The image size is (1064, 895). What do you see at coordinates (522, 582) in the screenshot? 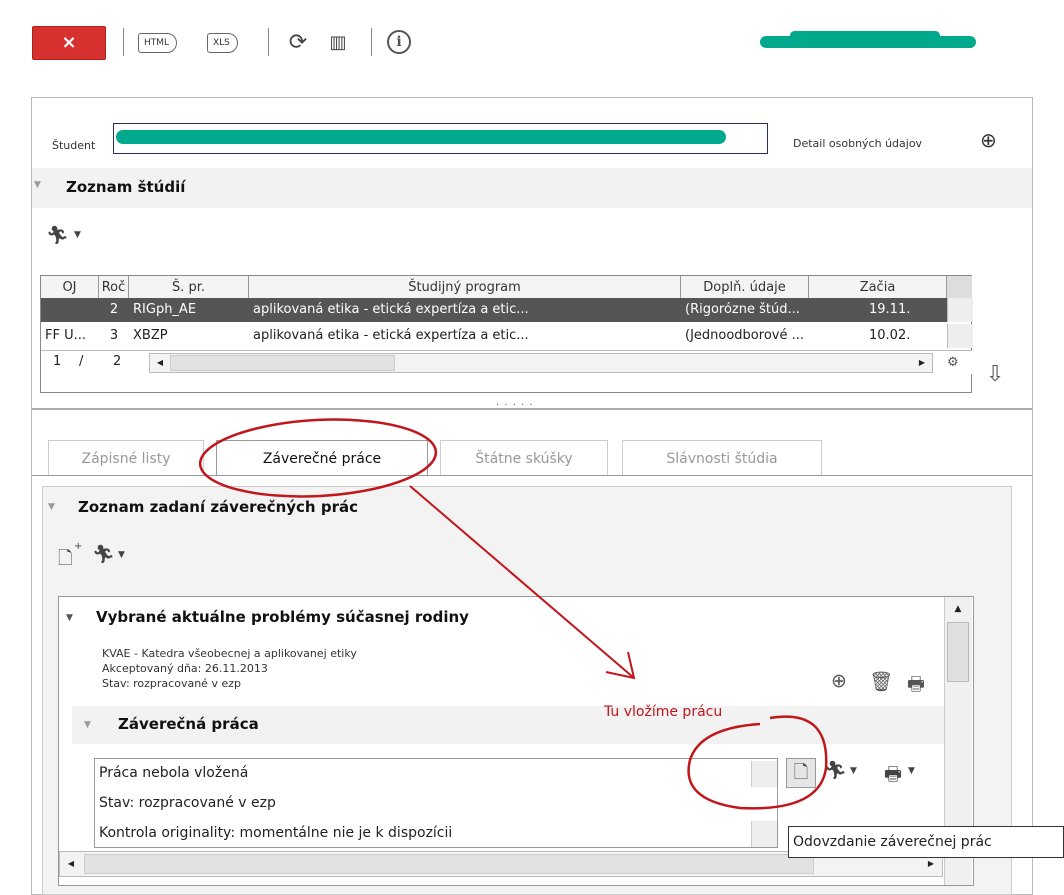
I see `annotation-arrow-line` at bounding box center [522, 582].